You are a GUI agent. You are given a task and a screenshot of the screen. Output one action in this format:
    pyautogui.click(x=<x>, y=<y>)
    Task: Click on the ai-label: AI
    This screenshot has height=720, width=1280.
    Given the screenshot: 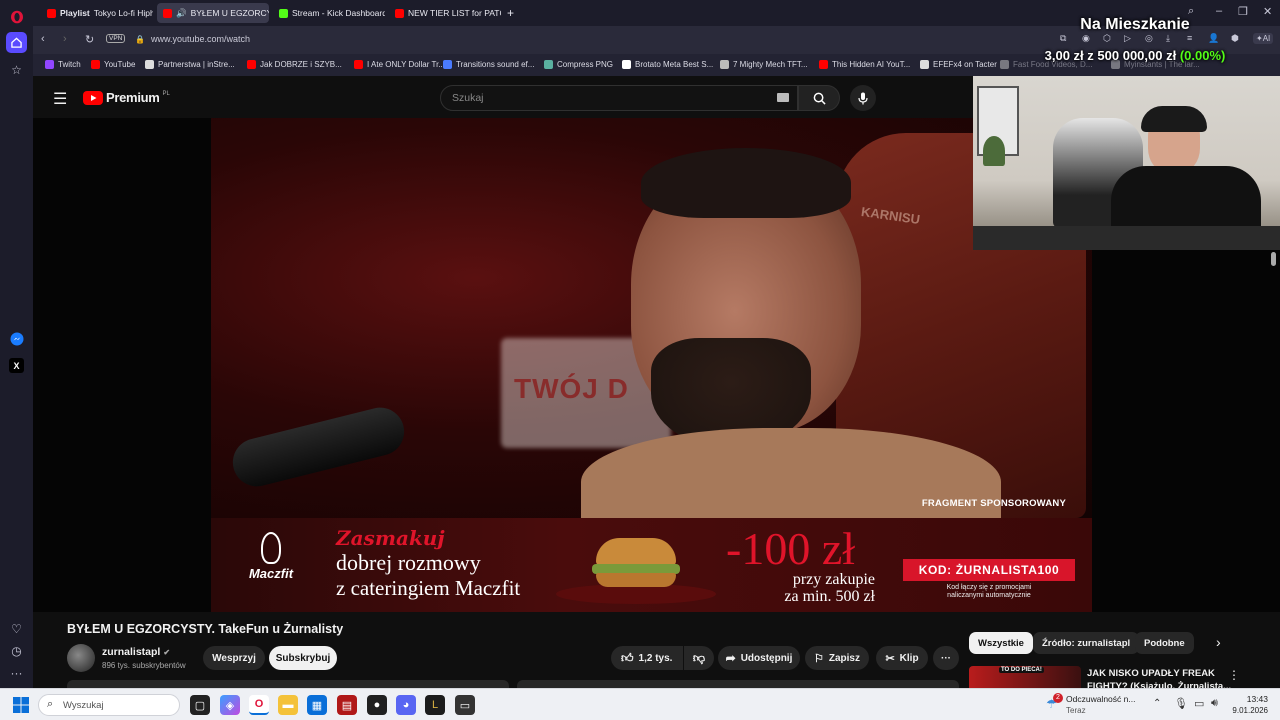 What is the action you would take?
    pyautogui.click(x=1266, y=38)
    